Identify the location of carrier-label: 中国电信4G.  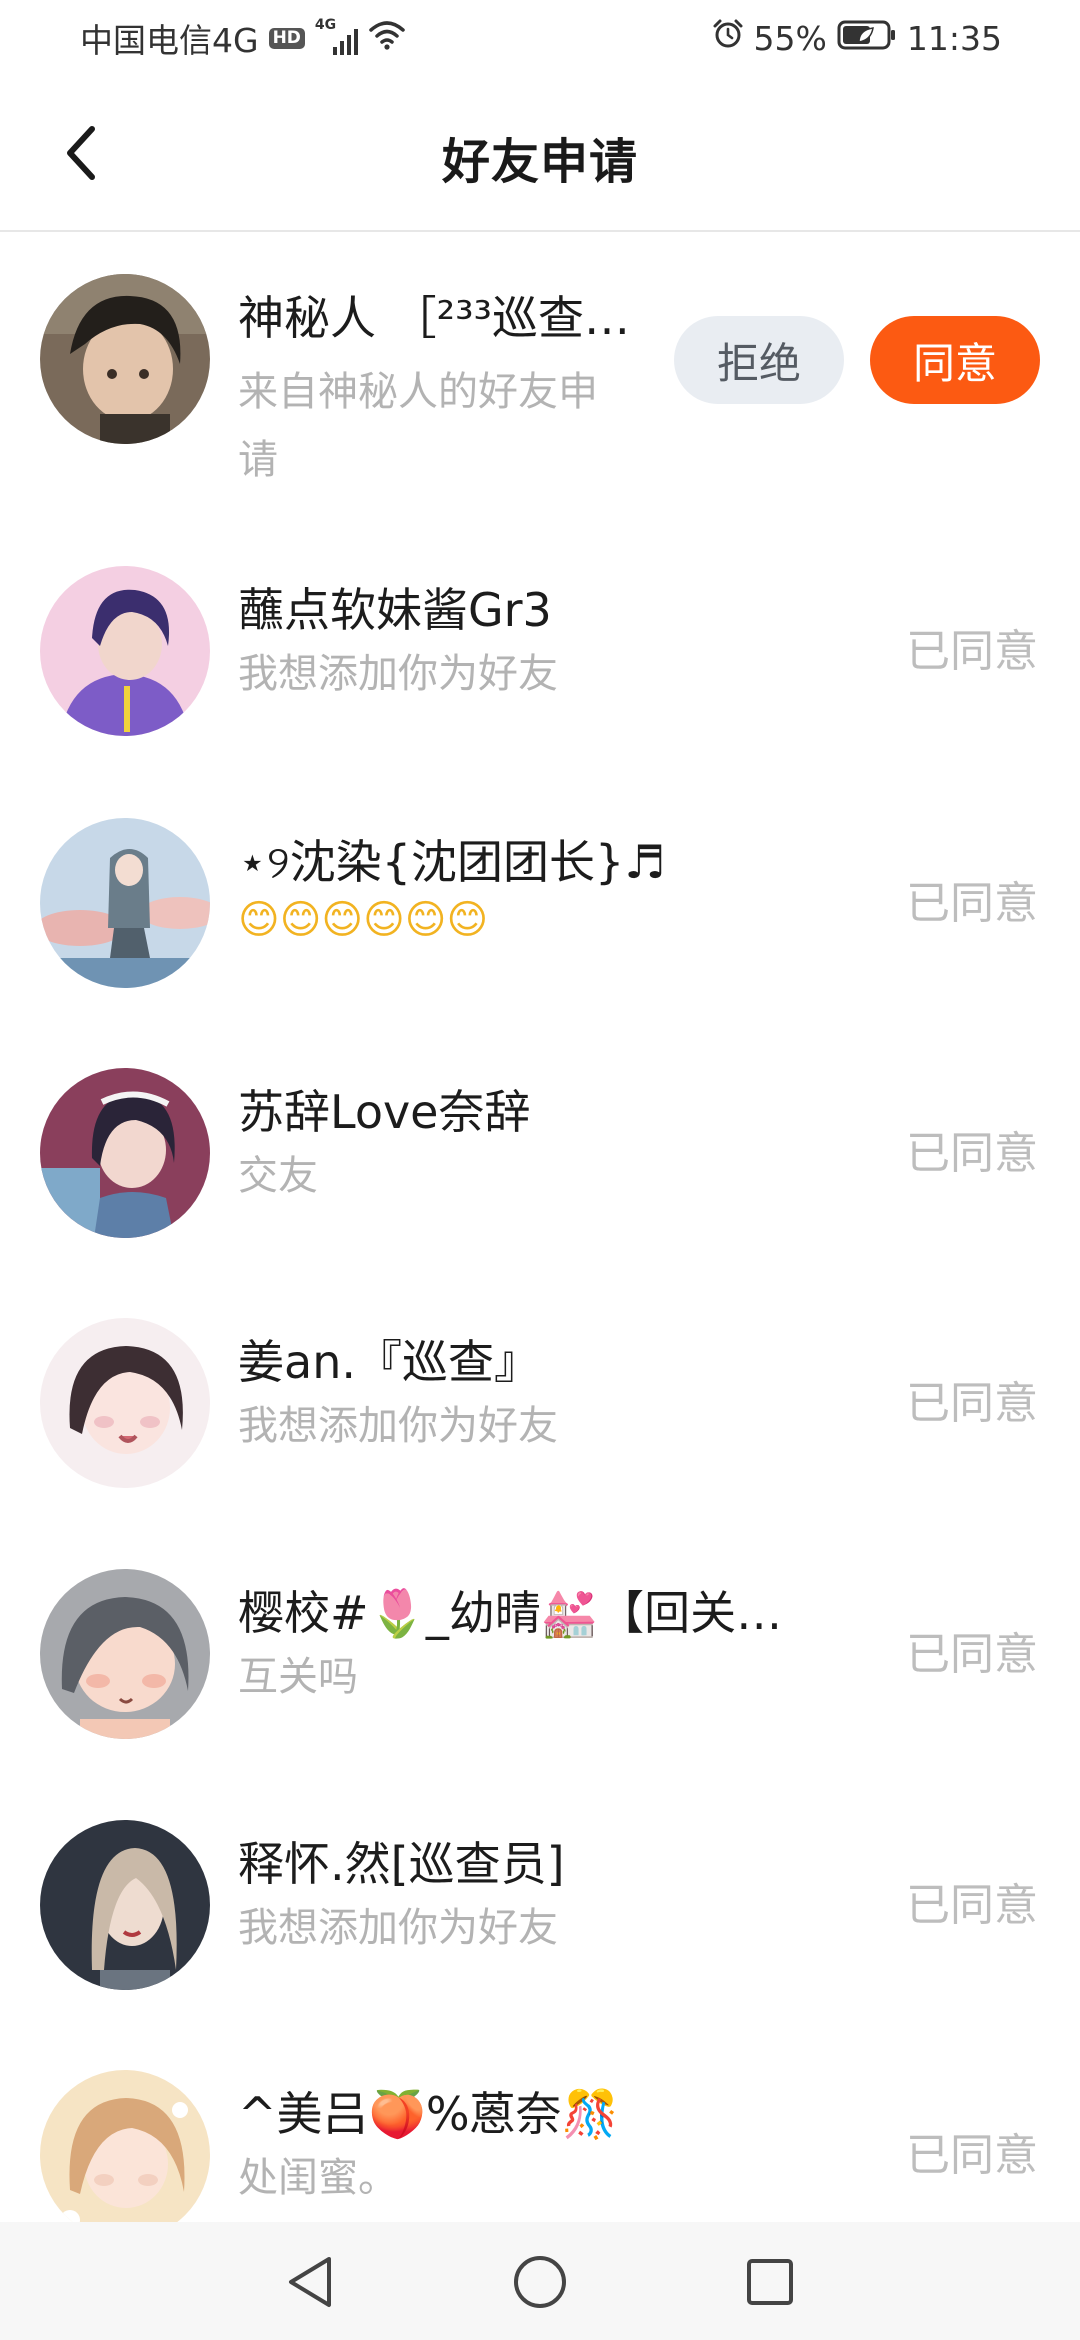
(169, 40).